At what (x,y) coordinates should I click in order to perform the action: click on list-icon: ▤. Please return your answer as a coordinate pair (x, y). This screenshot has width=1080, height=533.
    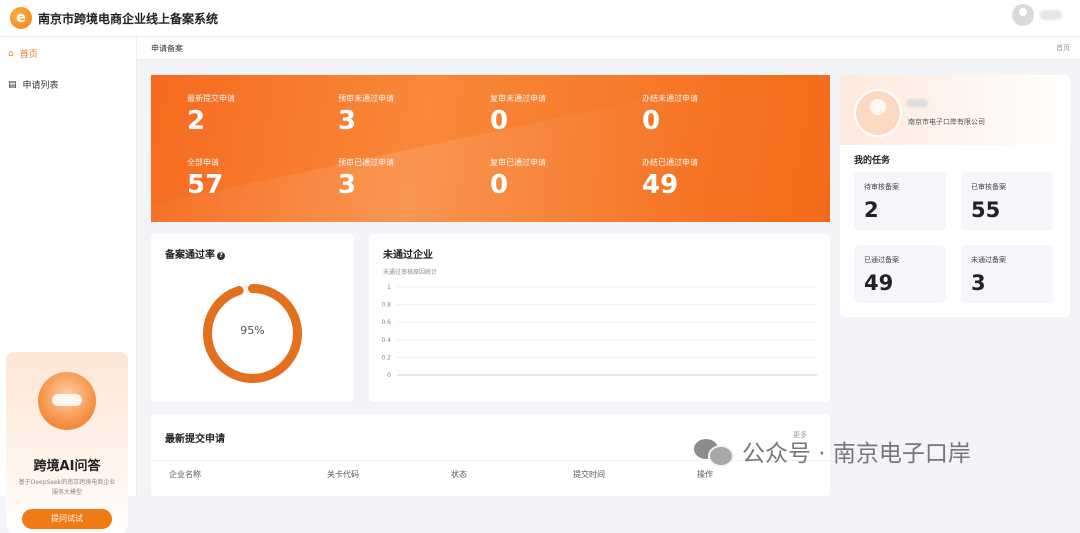
    Looking at the image, I should click on (12, 84).